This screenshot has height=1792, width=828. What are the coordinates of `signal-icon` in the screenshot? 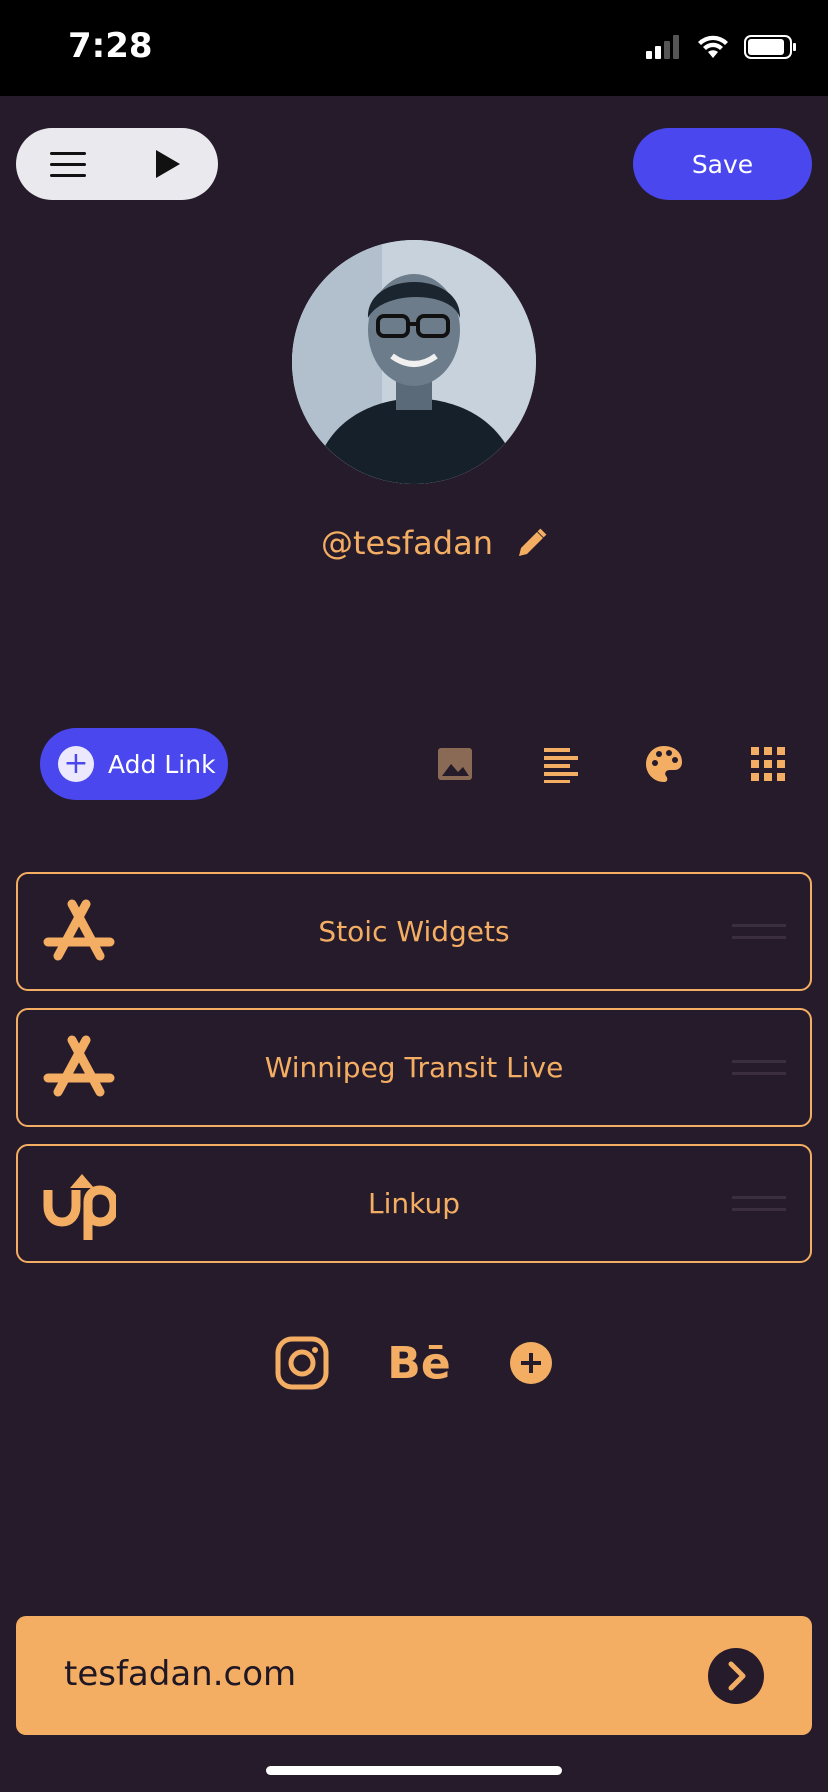 It's located at (662, 47).